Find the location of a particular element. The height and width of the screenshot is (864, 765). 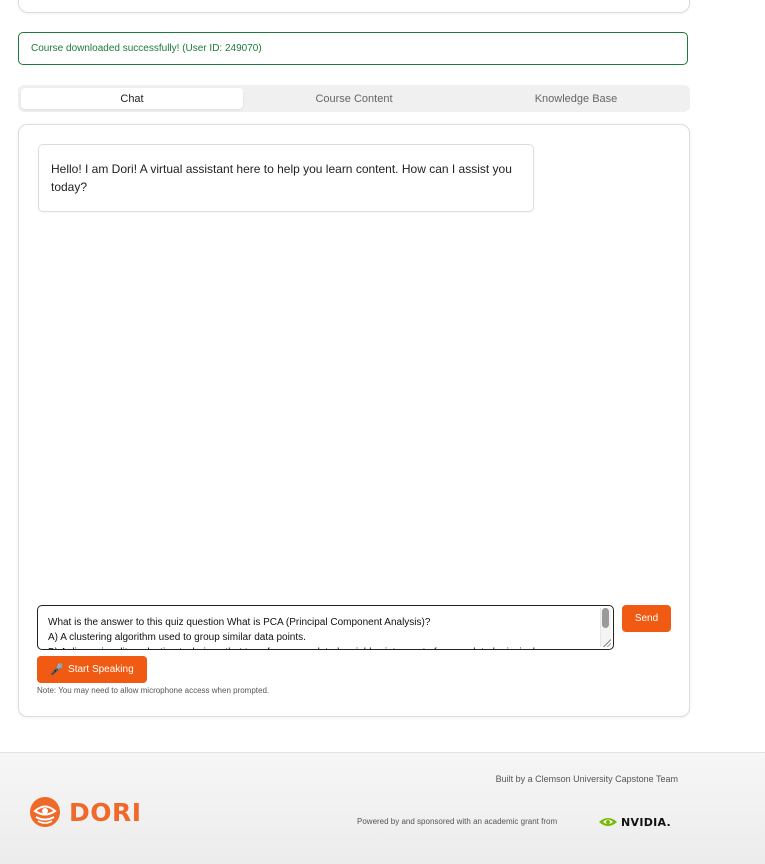

dori-logo-icon is located at coordinates (45, 812).